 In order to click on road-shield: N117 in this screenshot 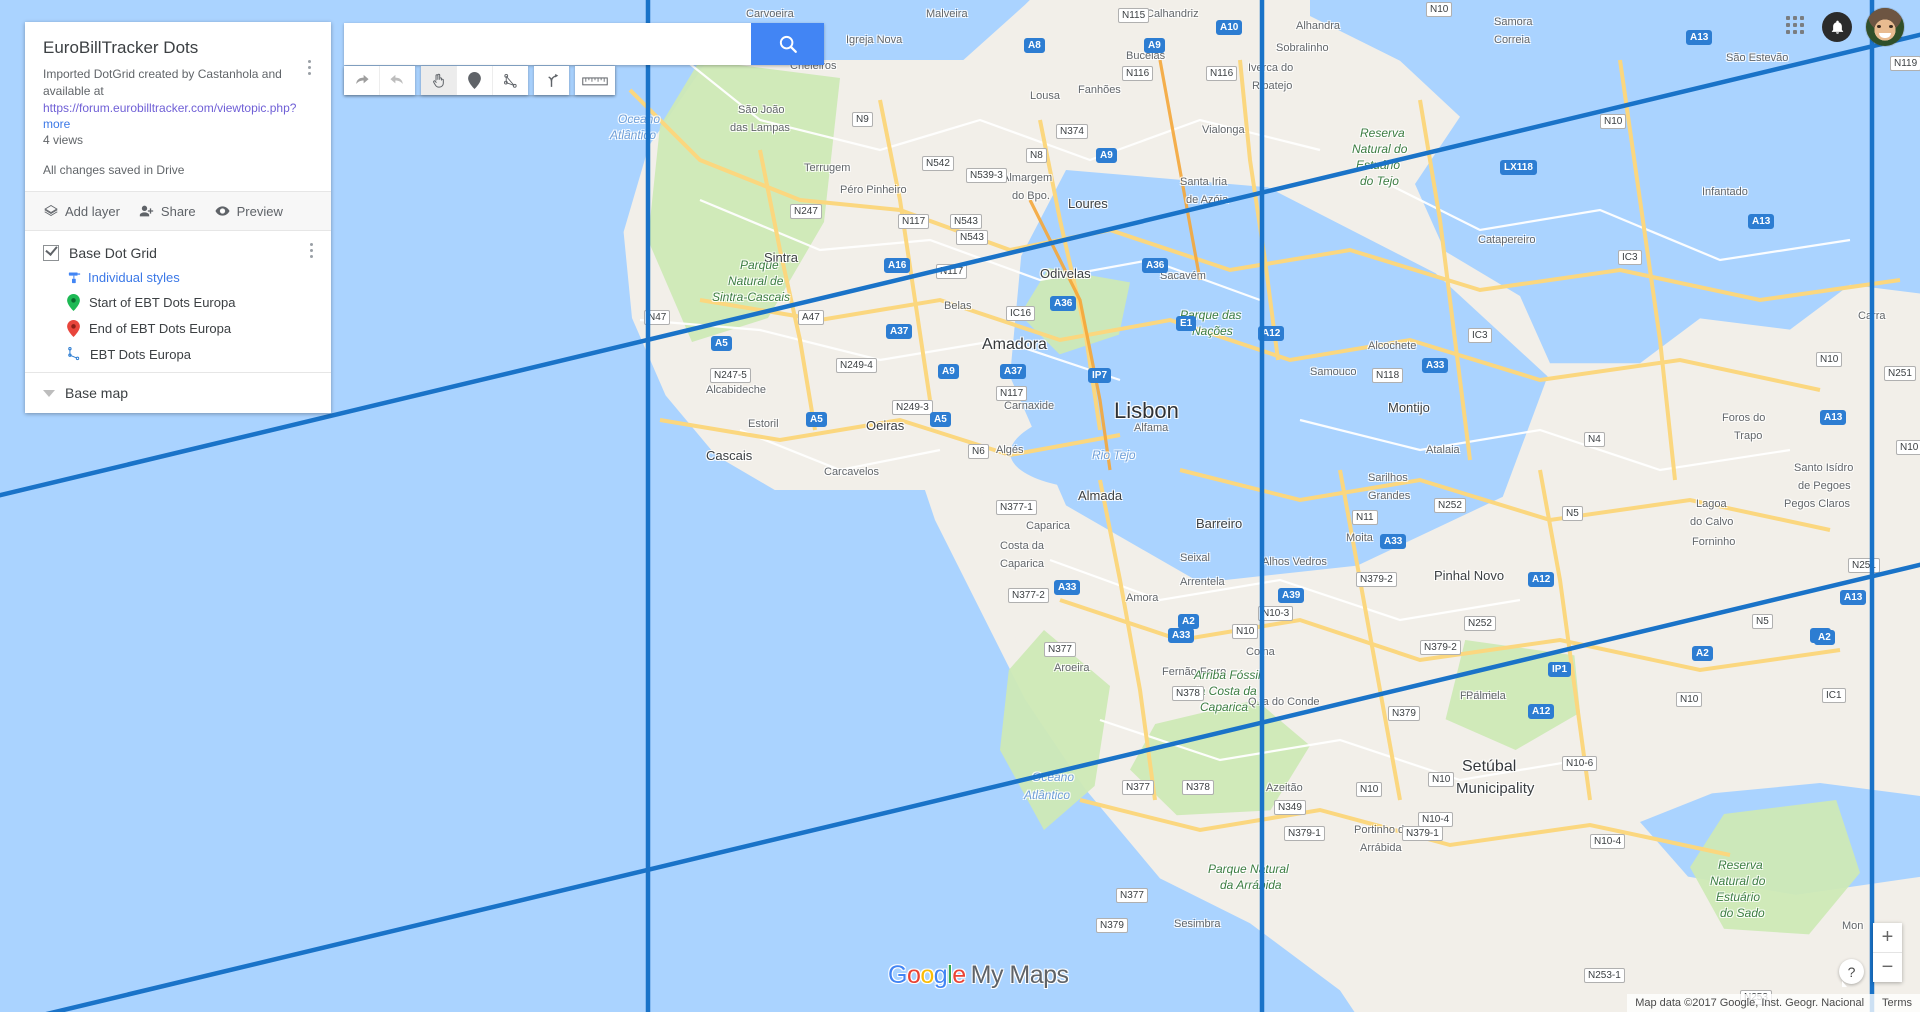, I will do `click(952, 271)`.